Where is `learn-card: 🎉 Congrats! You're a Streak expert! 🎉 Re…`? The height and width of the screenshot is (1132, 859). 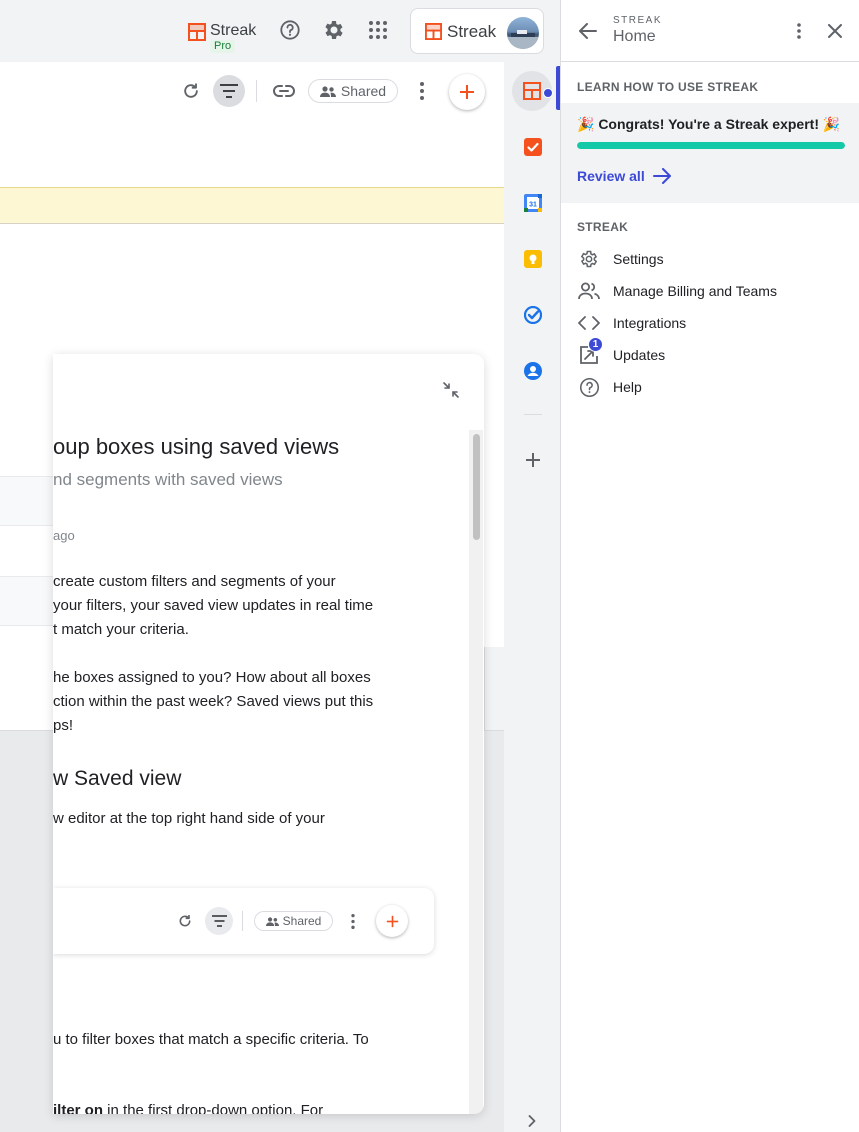 learn-card: 🎉 Congrats! You're a Streak expert! 🎉 Re… is located at coordinates (710, 153).